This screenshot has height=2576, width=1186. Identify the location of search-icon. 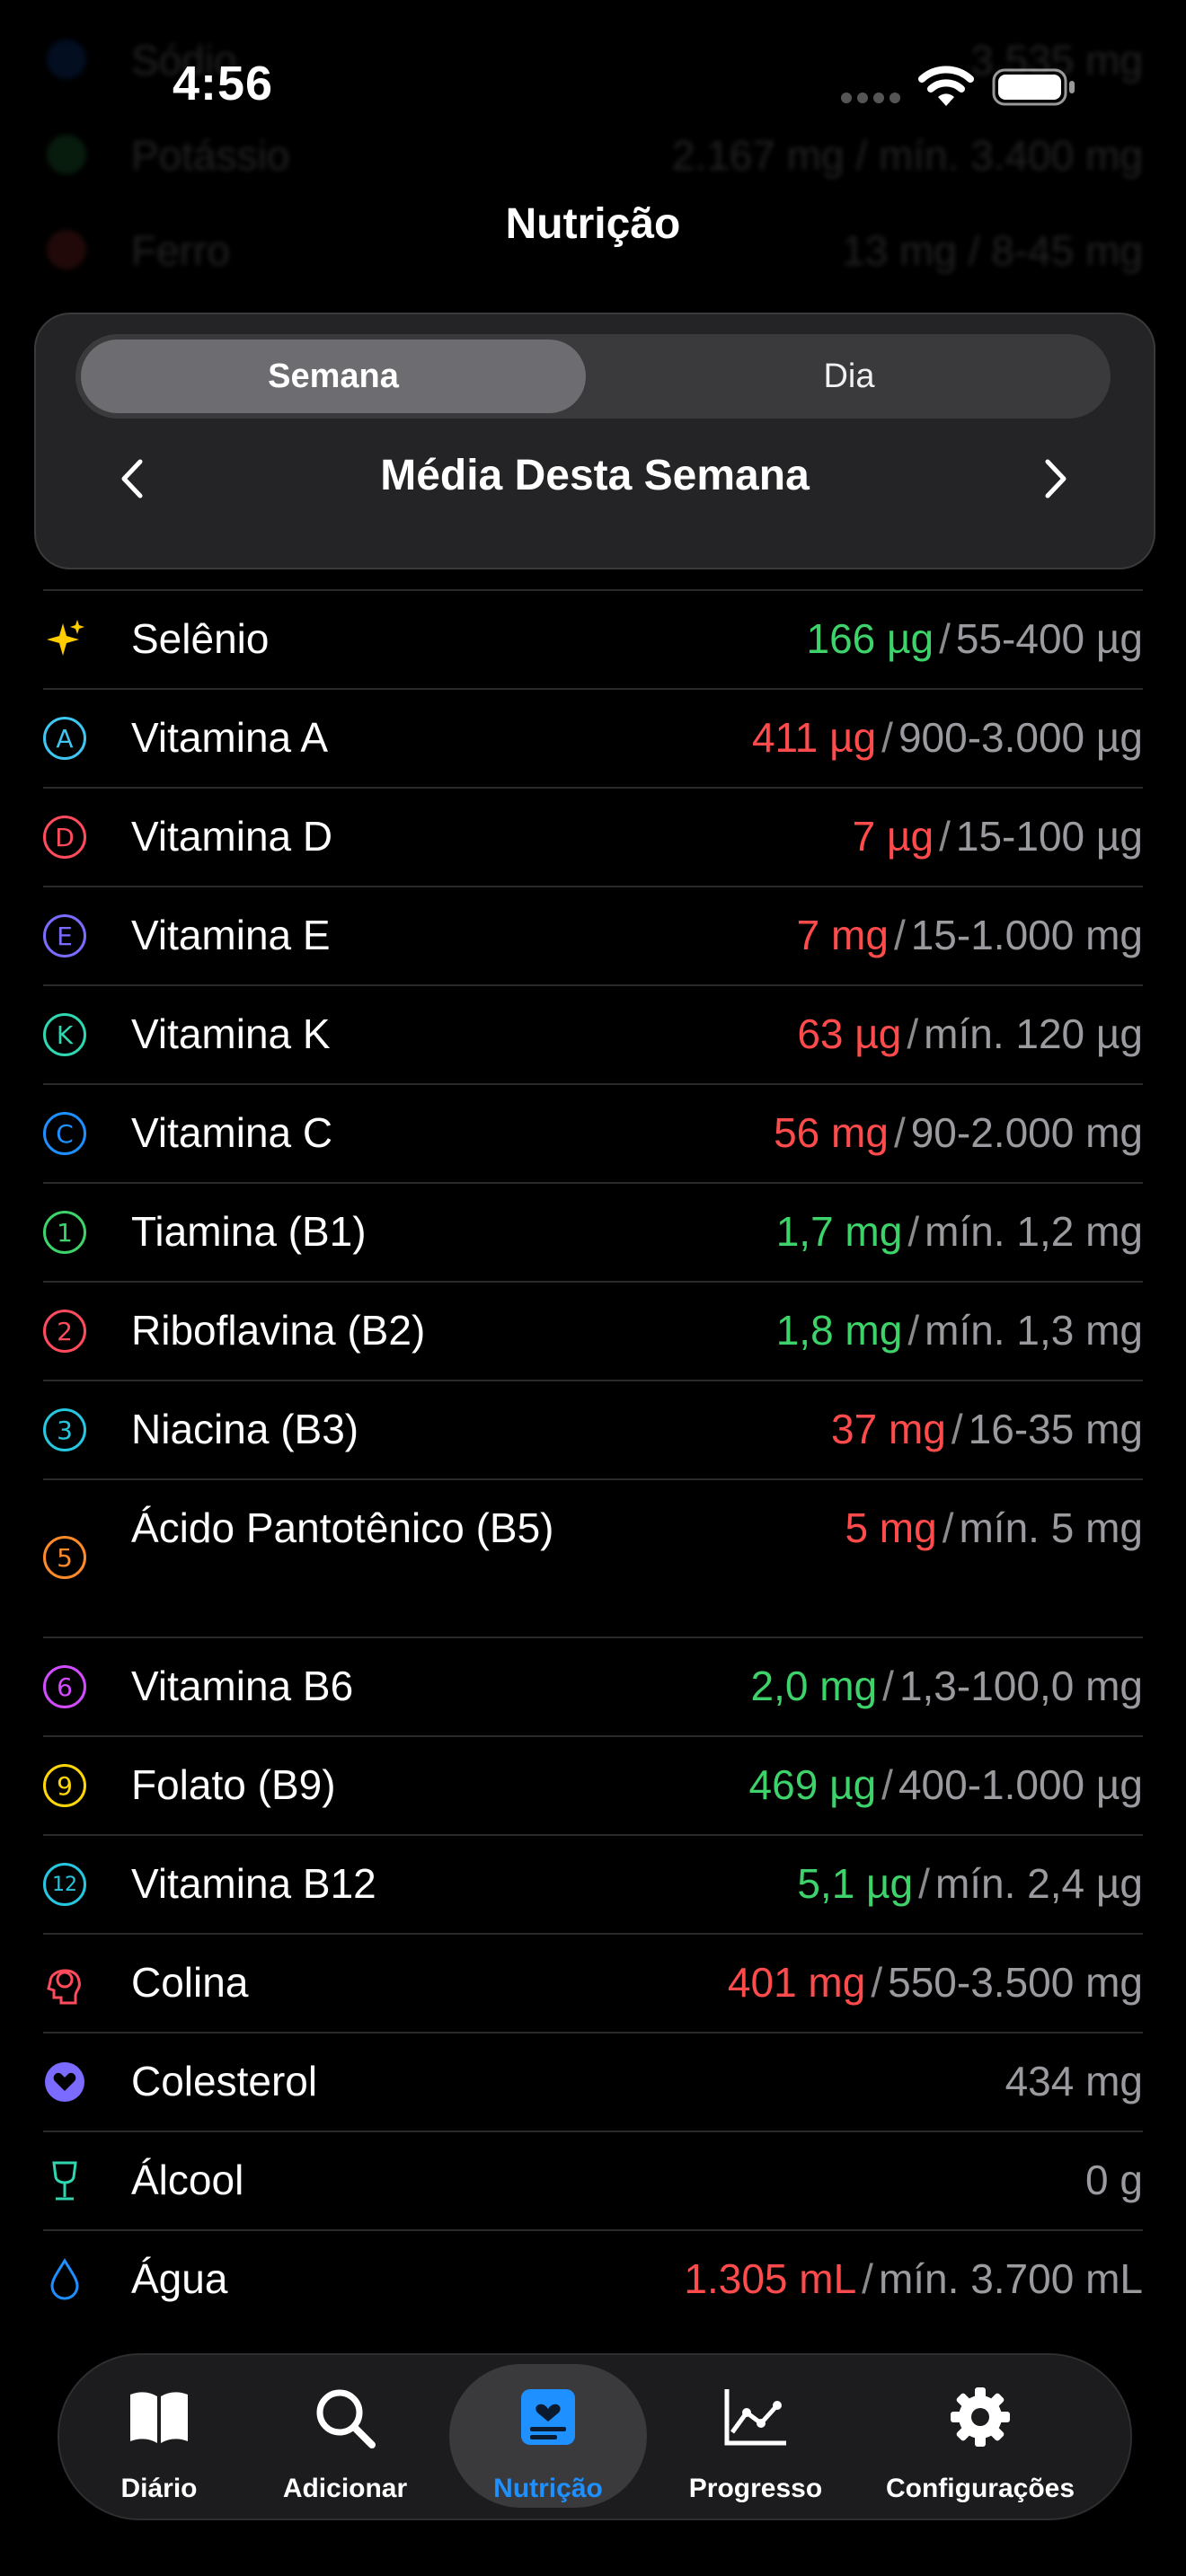
(346, 2418).